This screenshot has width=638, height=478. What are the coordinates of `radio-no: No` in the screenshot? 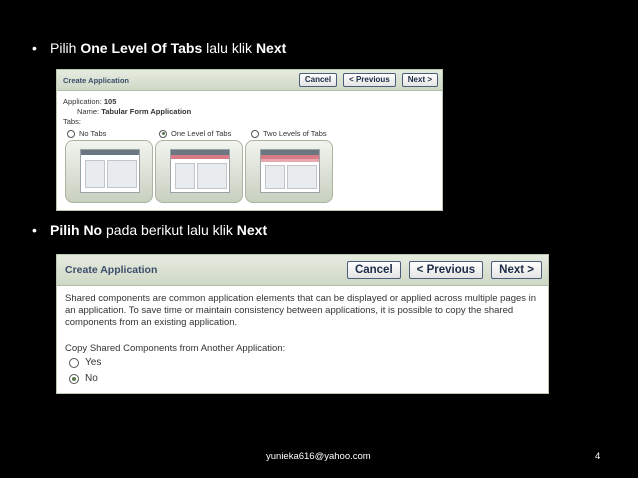 It's located at (83, 378).